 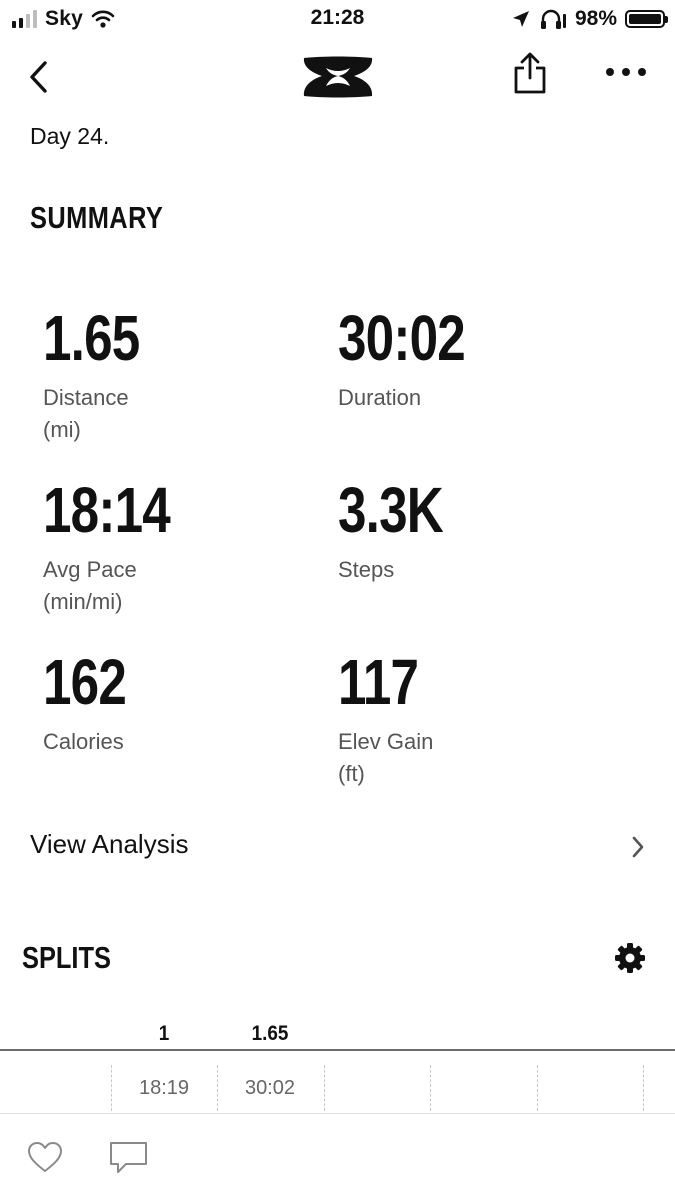 What do you see at coordinates (366, 569) in the screenshot?
I see `stat-label: Steps` at bounding box center [366, 569].